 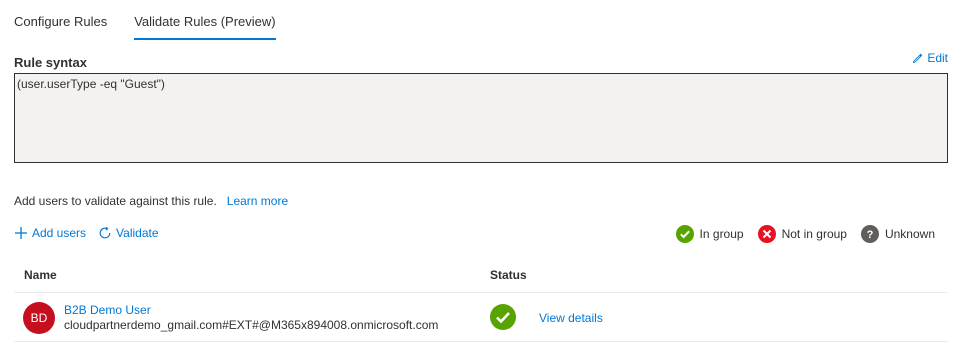 What do you see at coordinates (571, 318) in the screenshot?
I see `view-details-link: View details` at bounding box center [571, 318].